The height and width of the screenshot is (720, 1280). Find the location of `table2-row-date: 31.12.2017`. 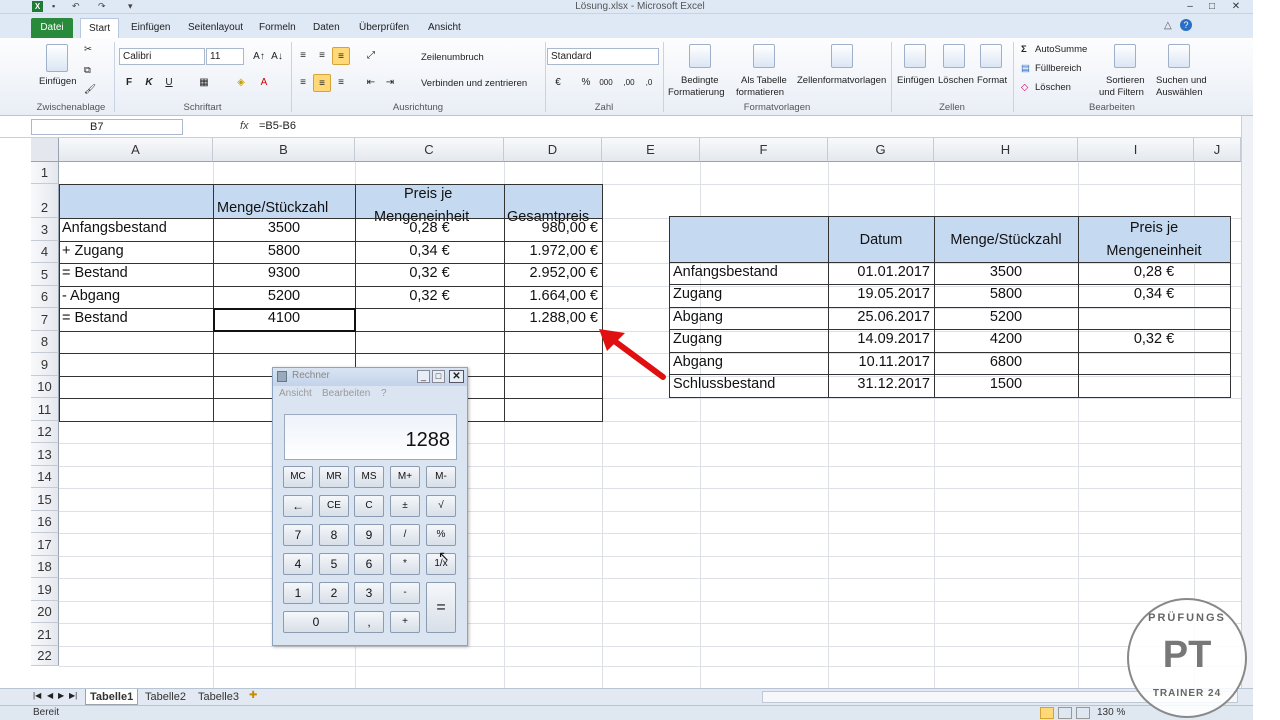

table2-row-date: 31.12.2017 is located at coordinates (881, 384).